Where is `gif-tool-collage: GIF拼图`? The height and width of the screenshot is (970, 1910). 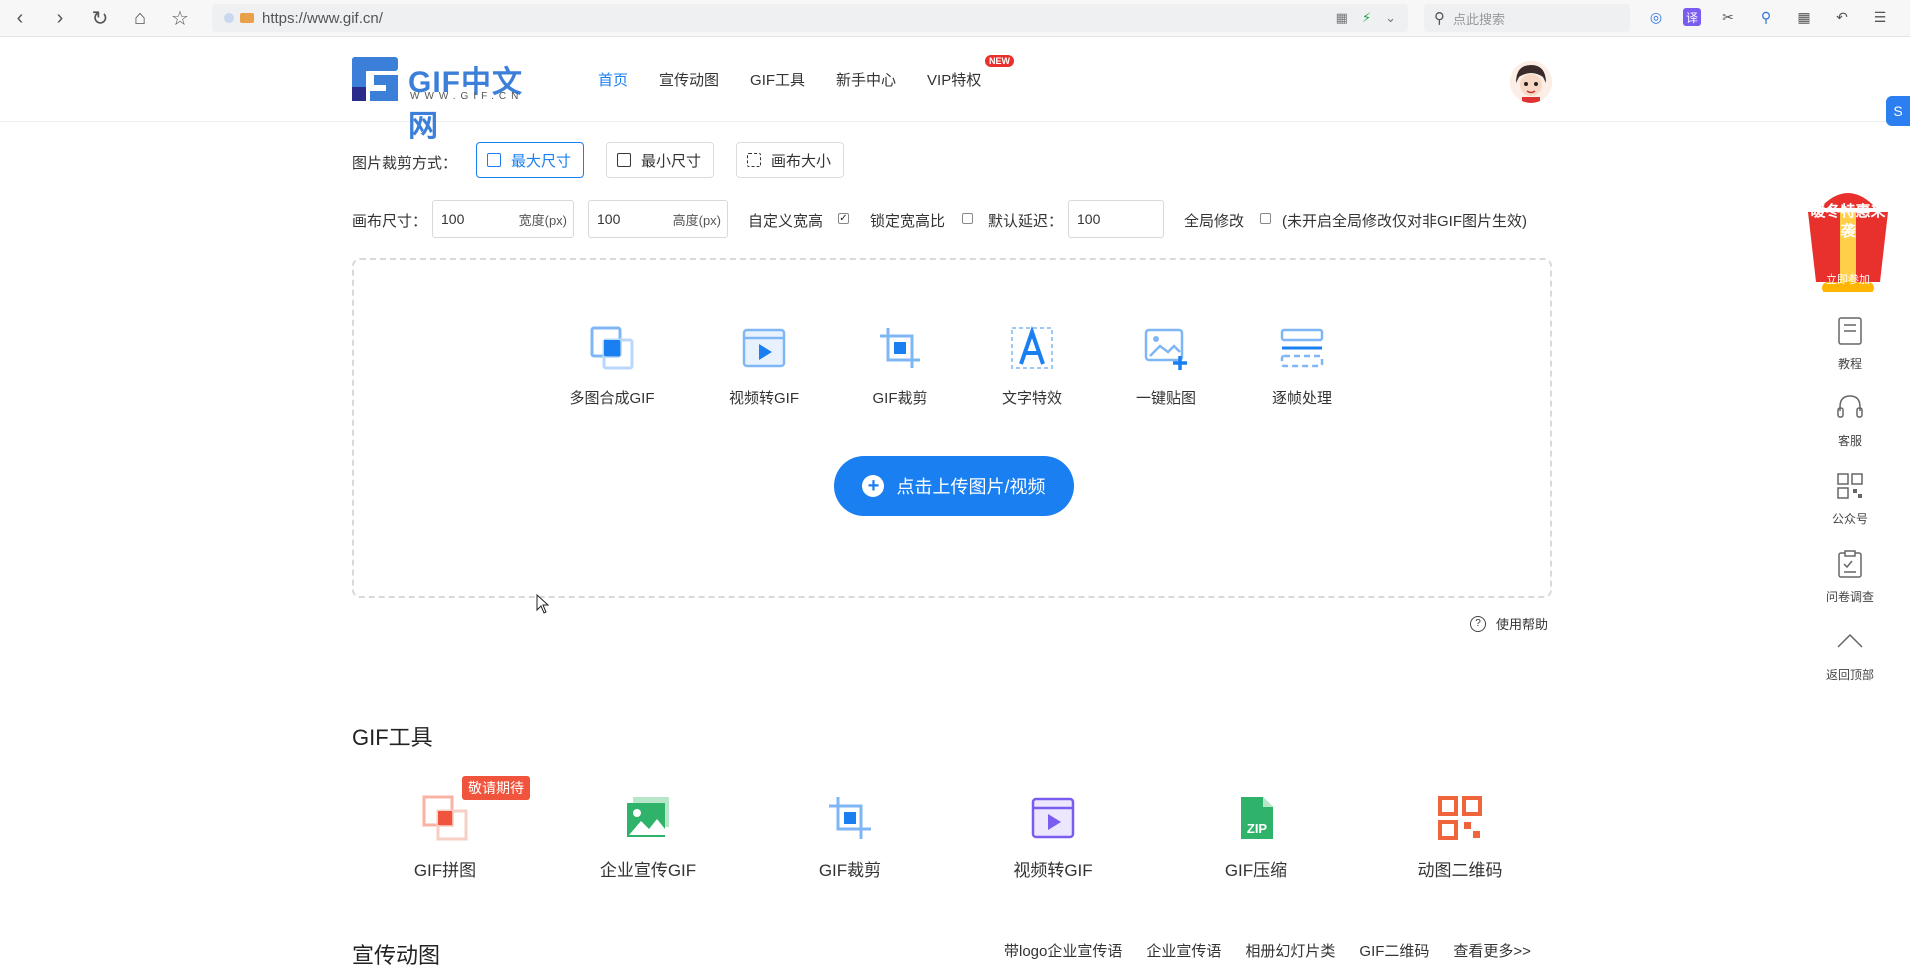 gif-tool-collage: GIF拼图 is located at coordinates (445, 838).